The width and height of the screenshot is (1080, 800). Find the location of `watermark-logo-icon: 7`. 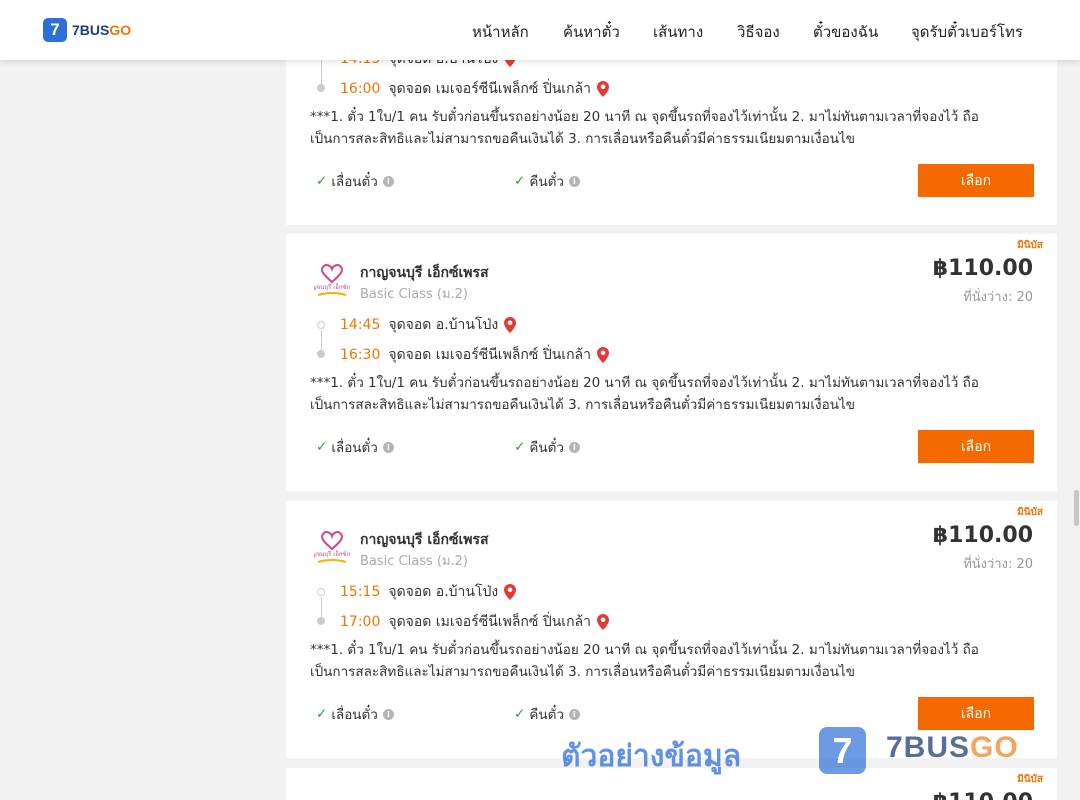

watermark-logo-icon: 7 is located at coordinates (842, 750).